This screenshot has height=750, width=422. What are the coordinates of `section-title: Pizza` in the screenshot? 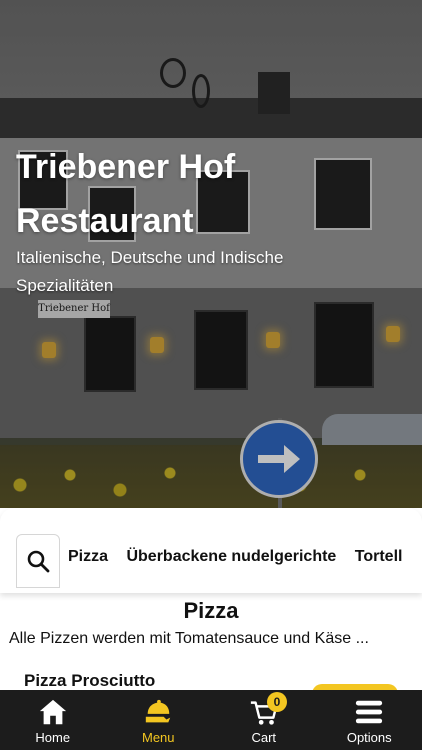 It's located at (211, 610).